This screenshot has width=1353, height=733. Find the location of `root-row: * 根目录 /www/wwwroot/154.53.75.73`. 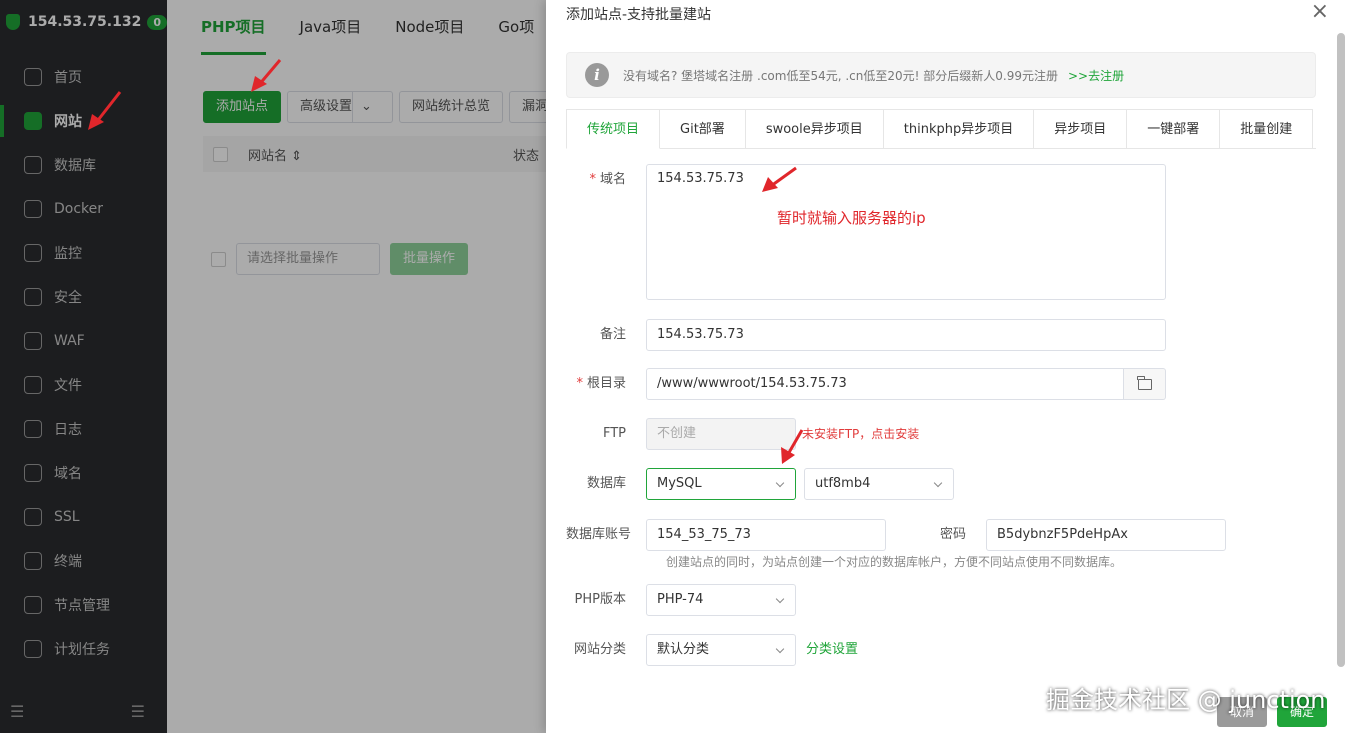

root-row: * 根目录 /www/wwwroot/154.53.75.73 is located at coordinates (866, 384).